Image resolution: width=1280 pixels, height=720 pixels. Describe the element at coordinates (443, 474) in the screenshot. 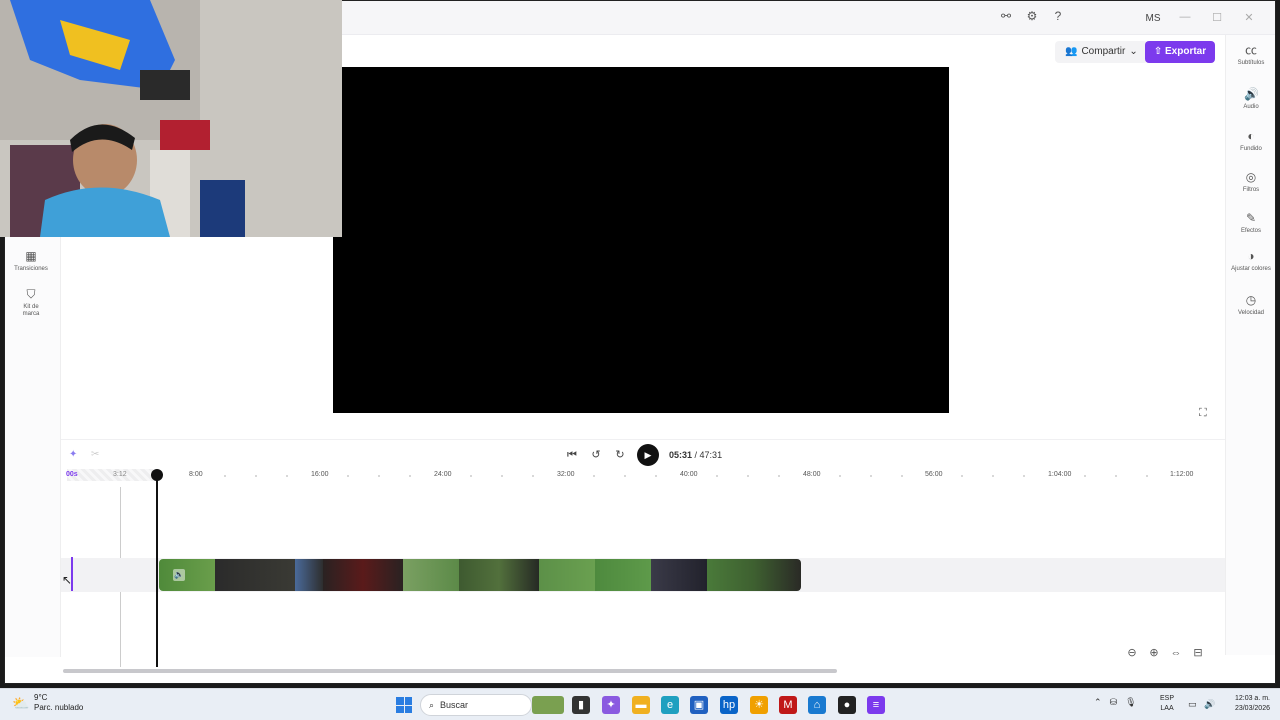

I see `ruler-tick: 24:00` at that location.